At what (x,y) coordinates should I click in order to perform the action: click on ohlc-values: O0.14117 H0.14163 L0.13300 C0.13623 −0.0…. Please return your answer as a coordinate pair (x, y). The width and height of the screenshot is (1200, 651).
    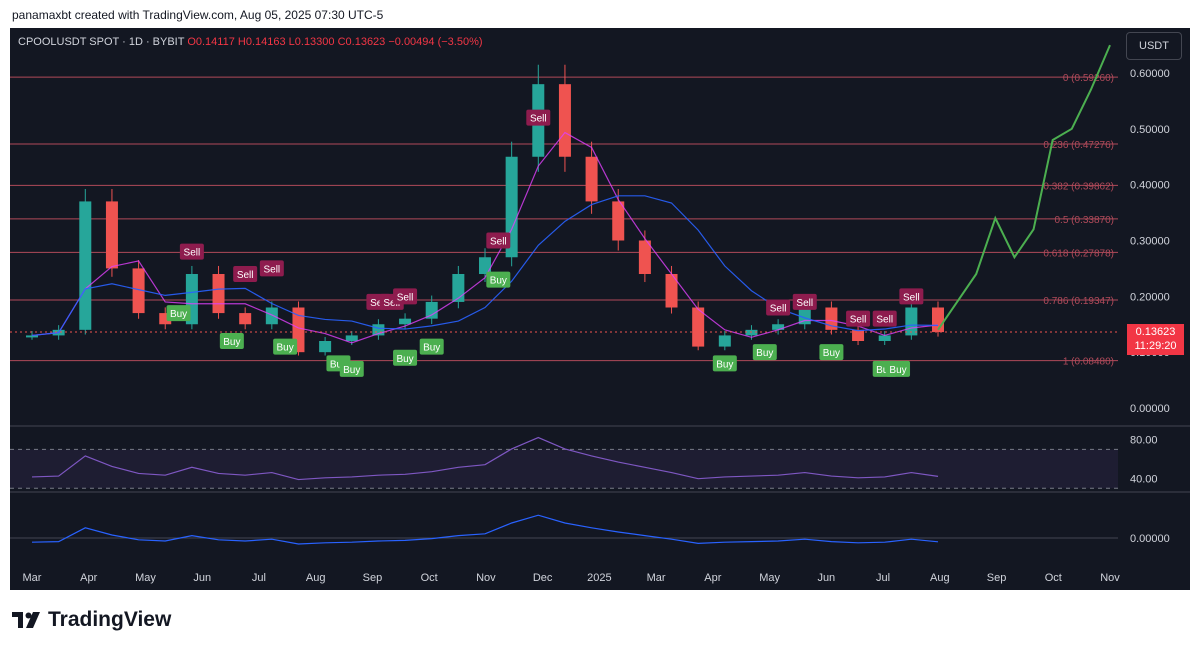
    Looking at the image, I should click on (335, 42).